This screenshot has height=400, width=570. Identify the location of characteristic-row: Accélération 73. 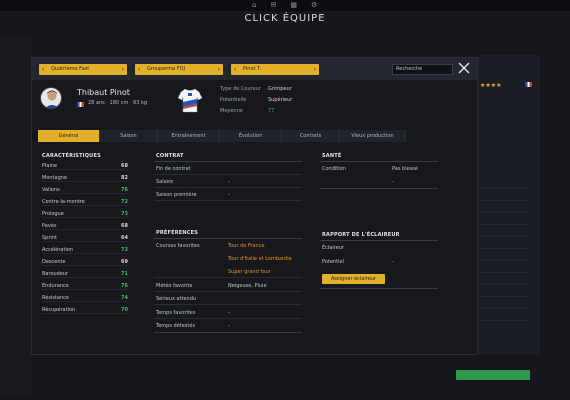
(85, 250).